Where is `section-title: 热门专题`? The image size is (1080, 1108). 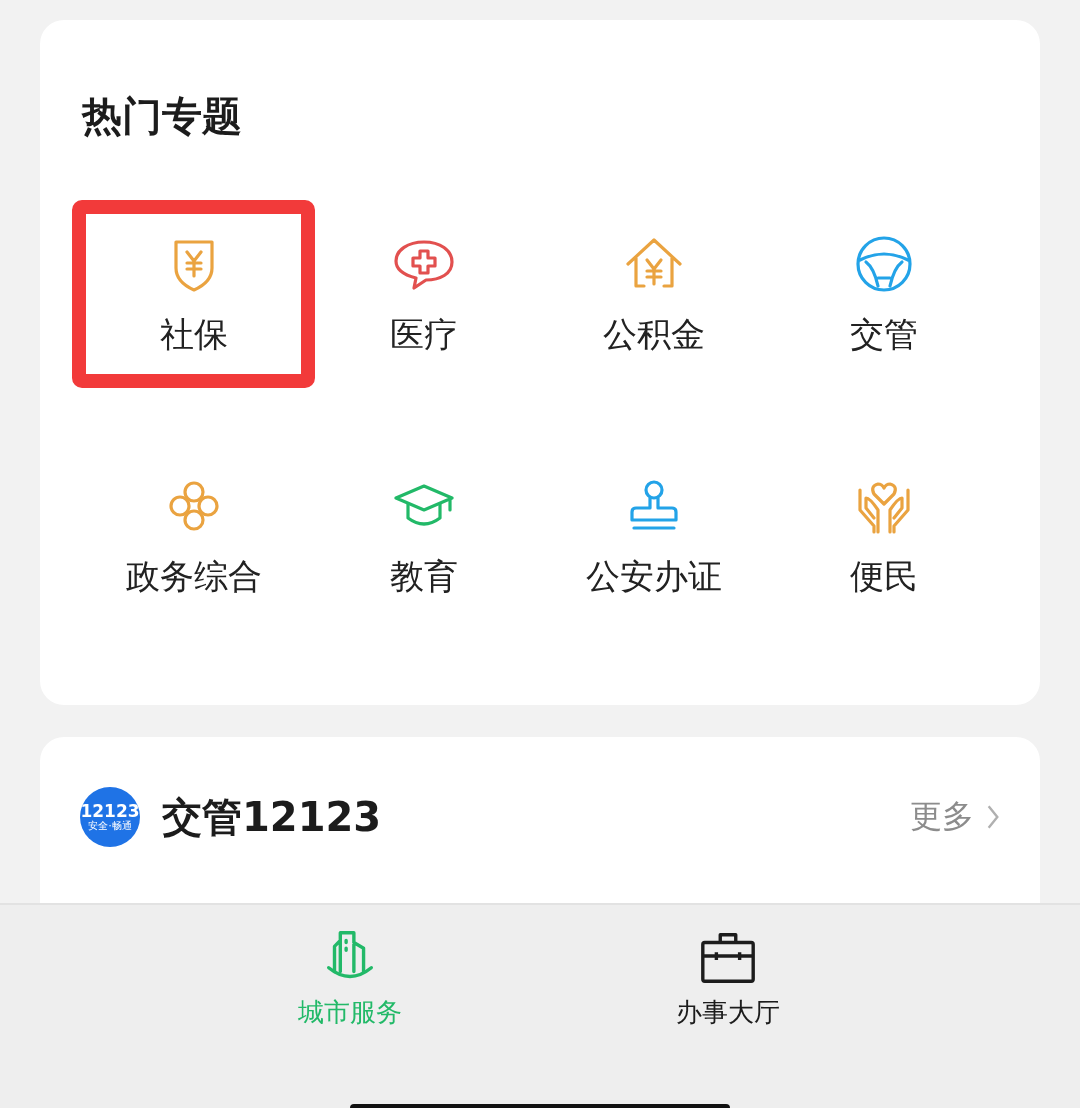
section-title: 热门专题 is located at coordinates (162, 116).